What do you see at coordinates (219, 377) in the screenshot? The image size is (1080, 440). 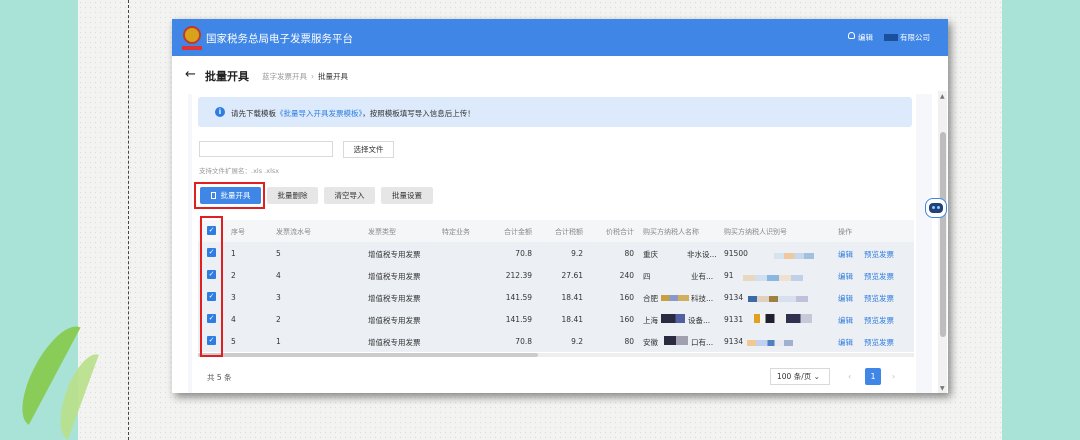 I see `total-count: 共 5 条` at bounding box center [219, 377].